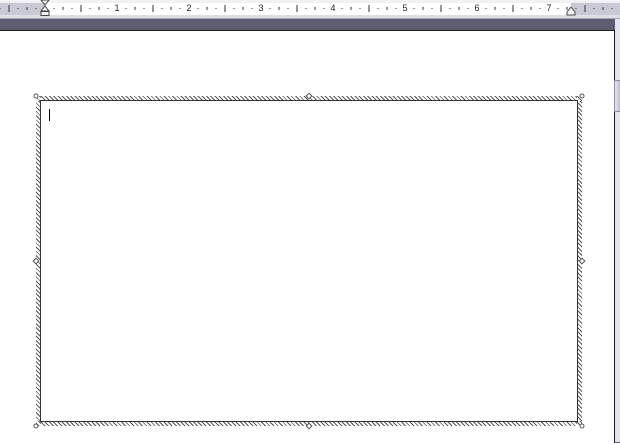 The image size is (620, 443). What do you see at coordinates (45, 8) in the screenshot?
I see `first-line-indent-icon` at bounding box center [45, 8].